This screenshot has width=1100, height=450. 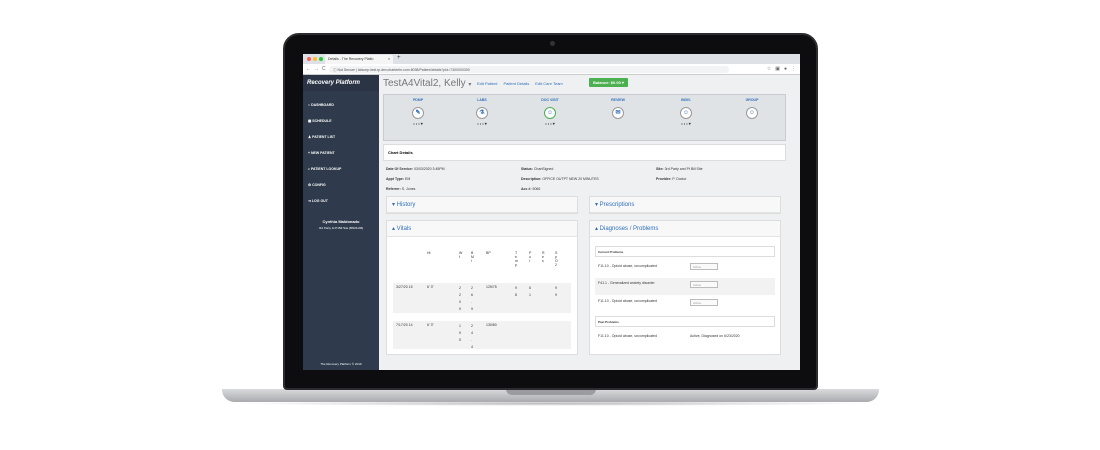 I want to click on referrer: Referrer: S. Jones, so click(x=401, y=189).